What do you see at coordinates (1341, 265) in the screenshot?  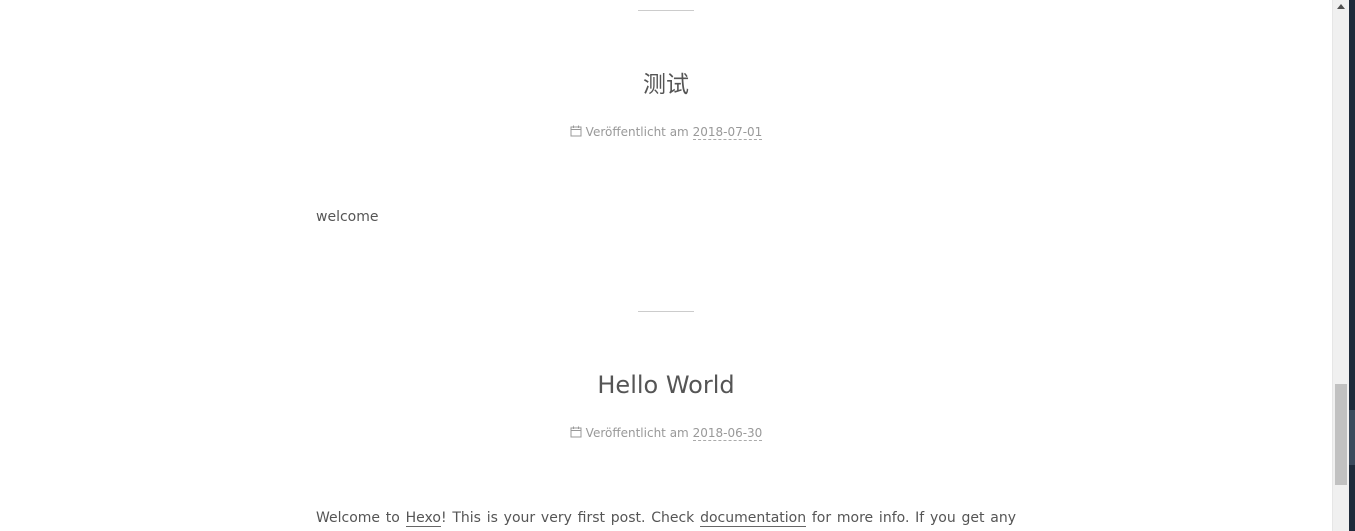 I see `vertical-scrollbar` at bounding box center [1341, 265].